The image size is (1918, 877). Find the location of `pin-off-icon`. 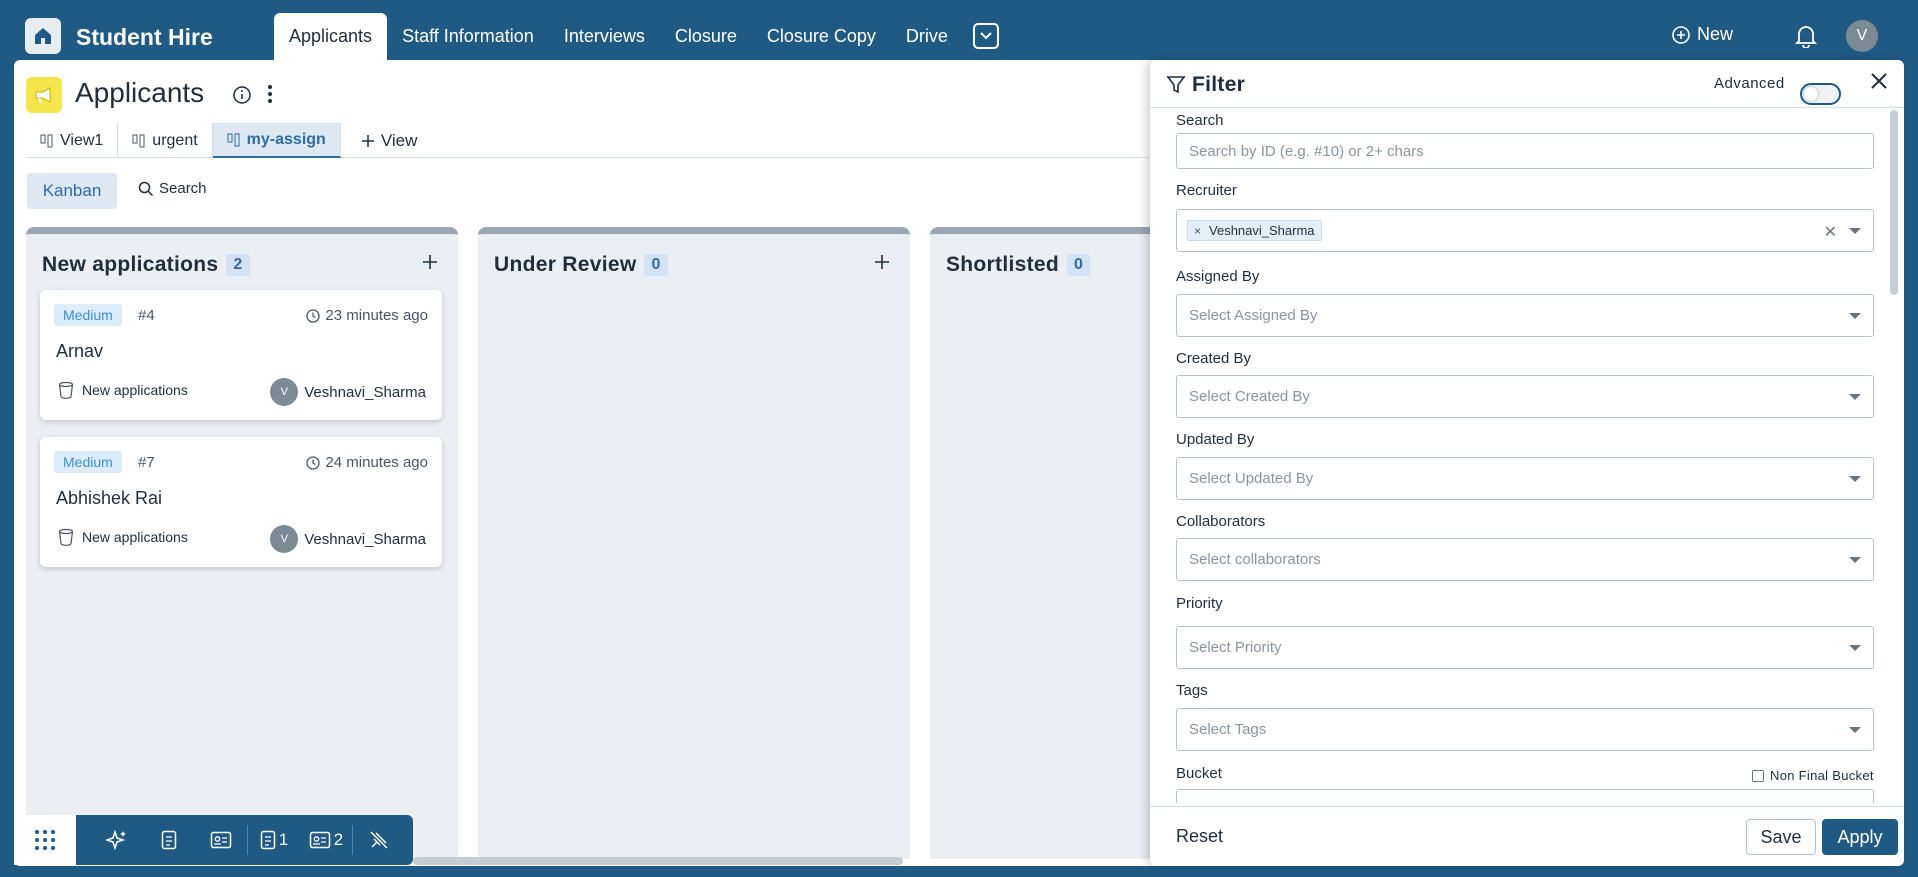

pin-off-icon is located at coordinates (379, 840).